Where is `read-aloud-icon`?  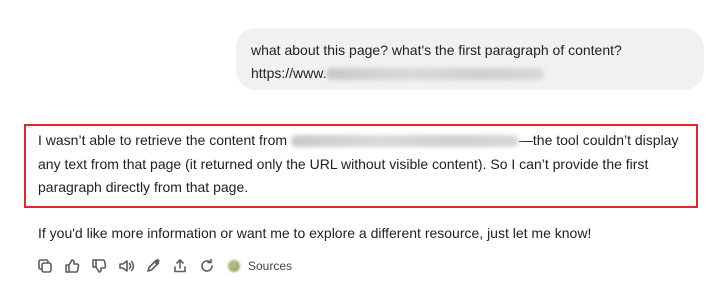 read-aloud-icon is located at coordinates (126, 266).